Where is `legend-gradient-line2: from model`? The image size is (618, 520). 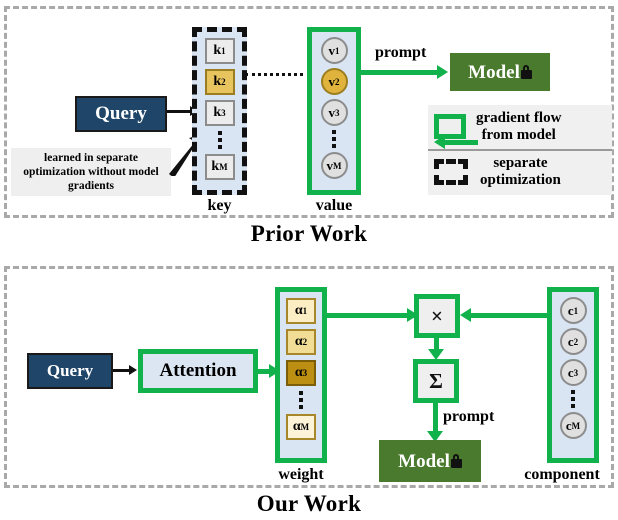 legend-gradient-line2: from model is located at coordinates (518, 134).